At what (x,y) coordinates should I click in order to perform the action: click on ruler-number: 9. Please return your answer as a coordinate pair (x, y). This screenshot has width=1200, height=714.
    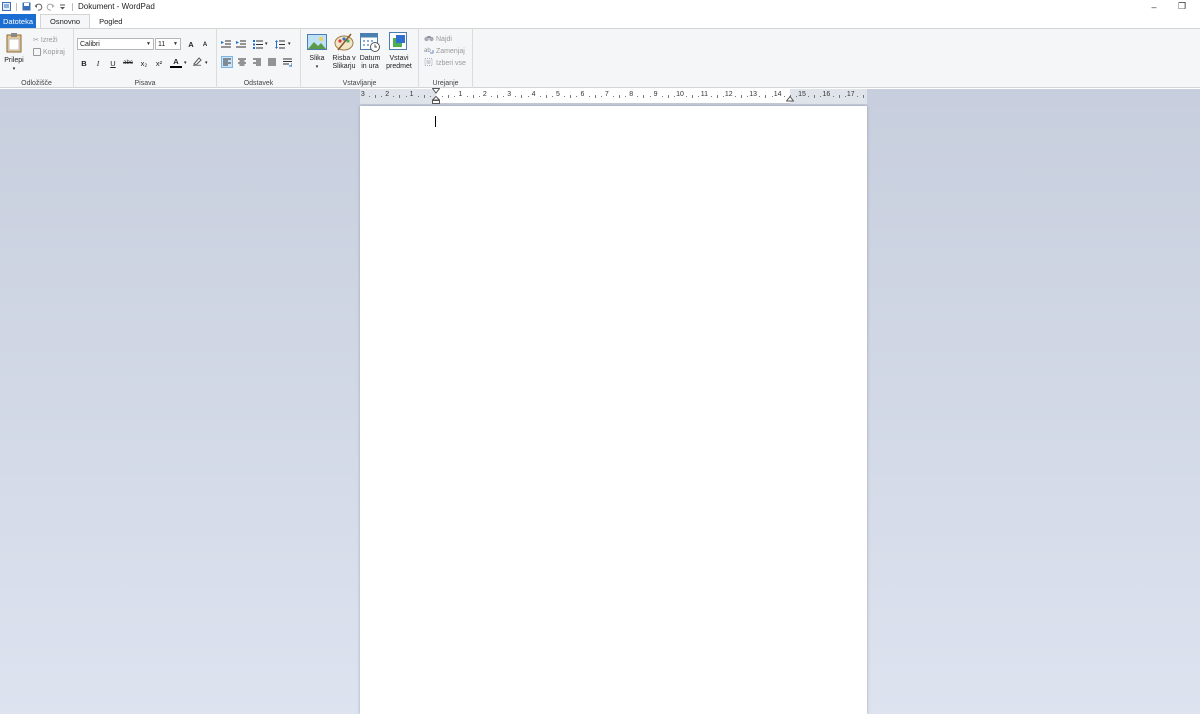
    Looking at the image, I should click on (655, 94).